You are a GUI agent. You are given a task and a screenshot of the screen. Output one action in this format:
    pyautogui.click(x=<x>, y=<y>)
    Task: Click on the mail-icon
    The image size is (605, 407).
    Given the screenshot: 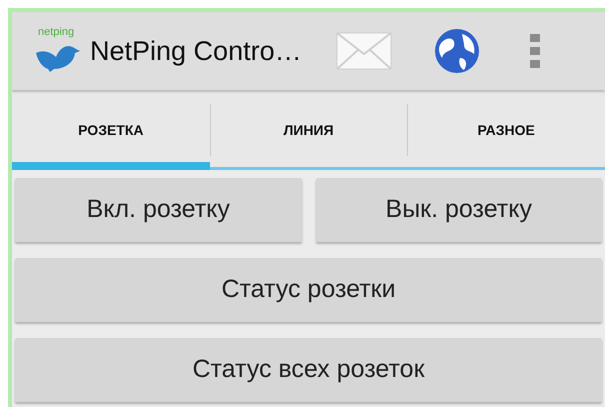 What is the action you would take?
    pyautogui.click(x=364, y=51)
    